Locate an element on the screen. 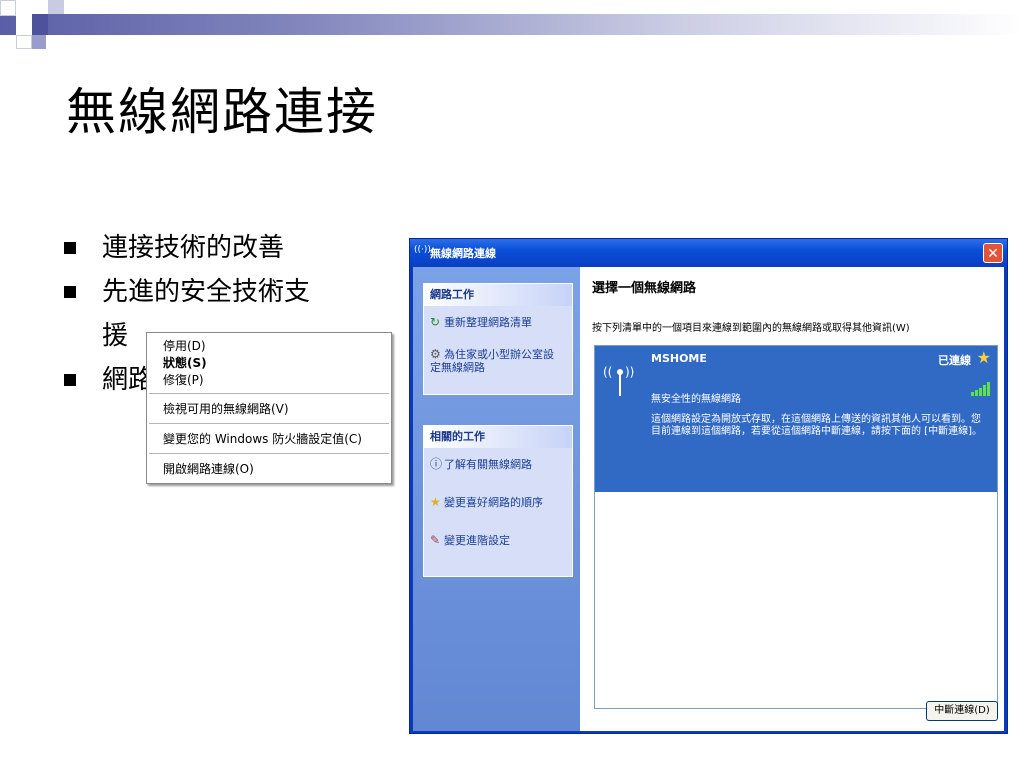  header-band is located at coordinates (512, 24).